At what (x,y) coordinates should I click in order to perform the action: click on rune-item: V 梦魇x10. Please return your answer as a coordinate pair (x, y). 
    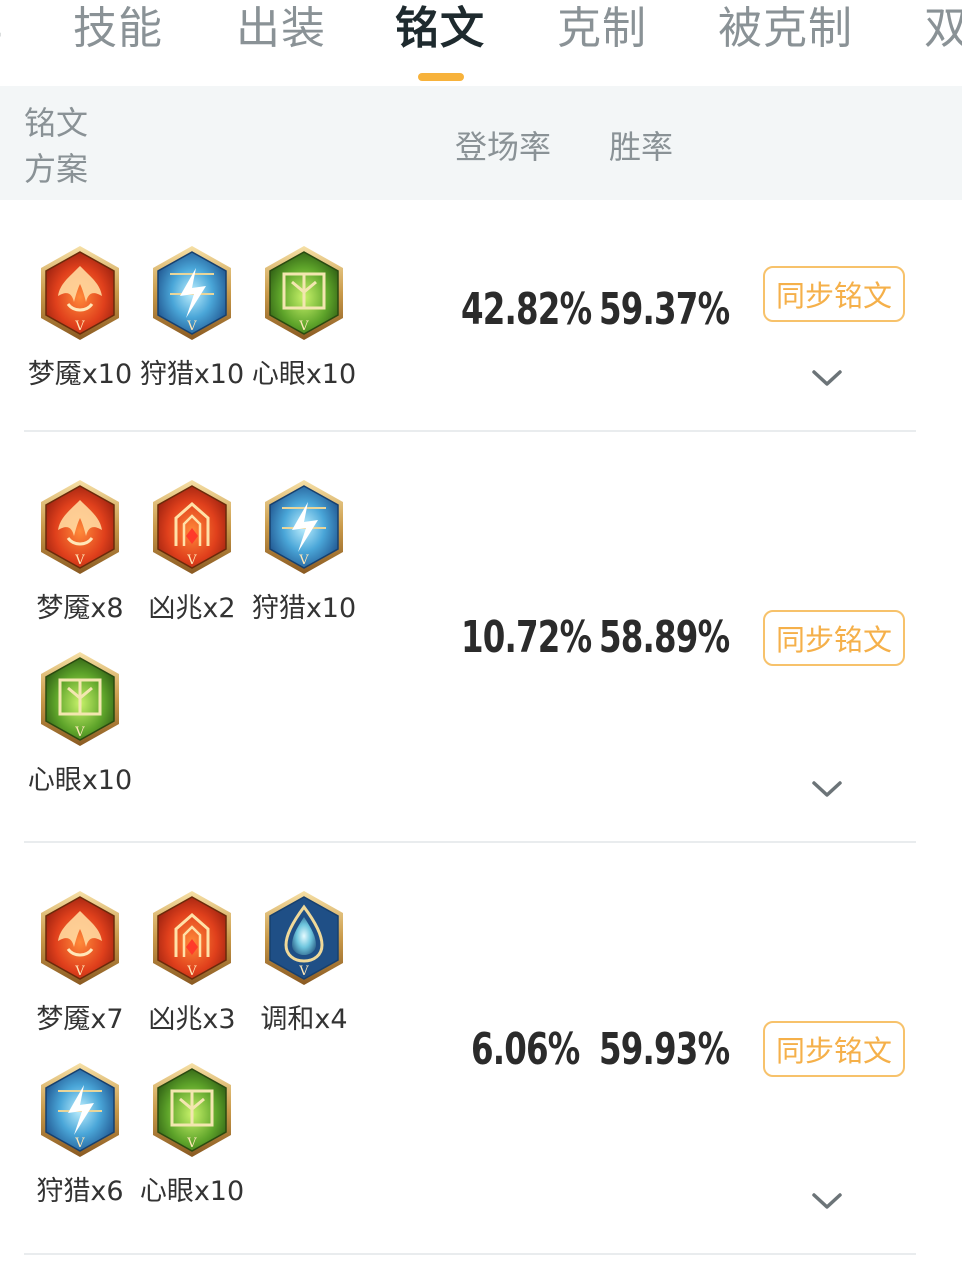
    Looking at the image, I should click on (80, 319).